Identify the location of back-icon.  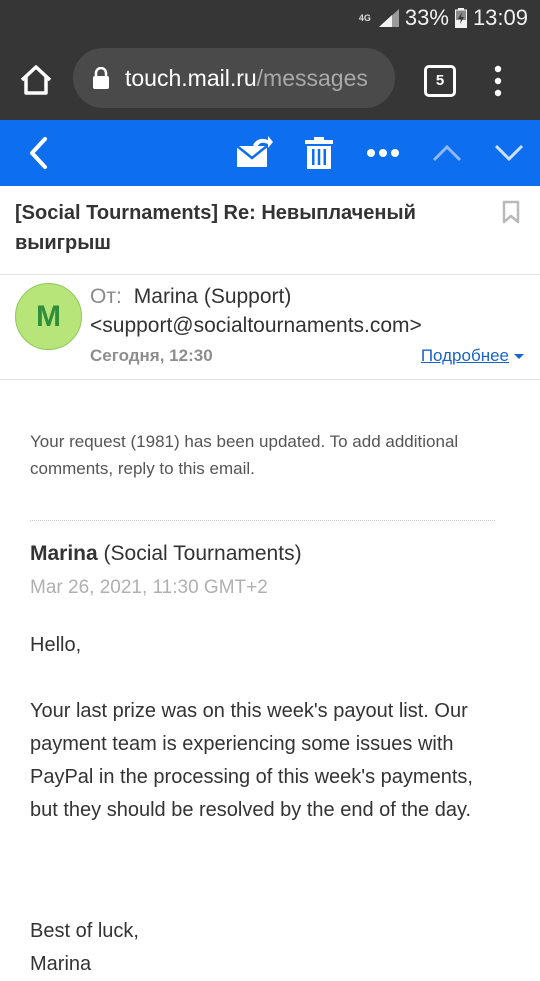
(38, 153).